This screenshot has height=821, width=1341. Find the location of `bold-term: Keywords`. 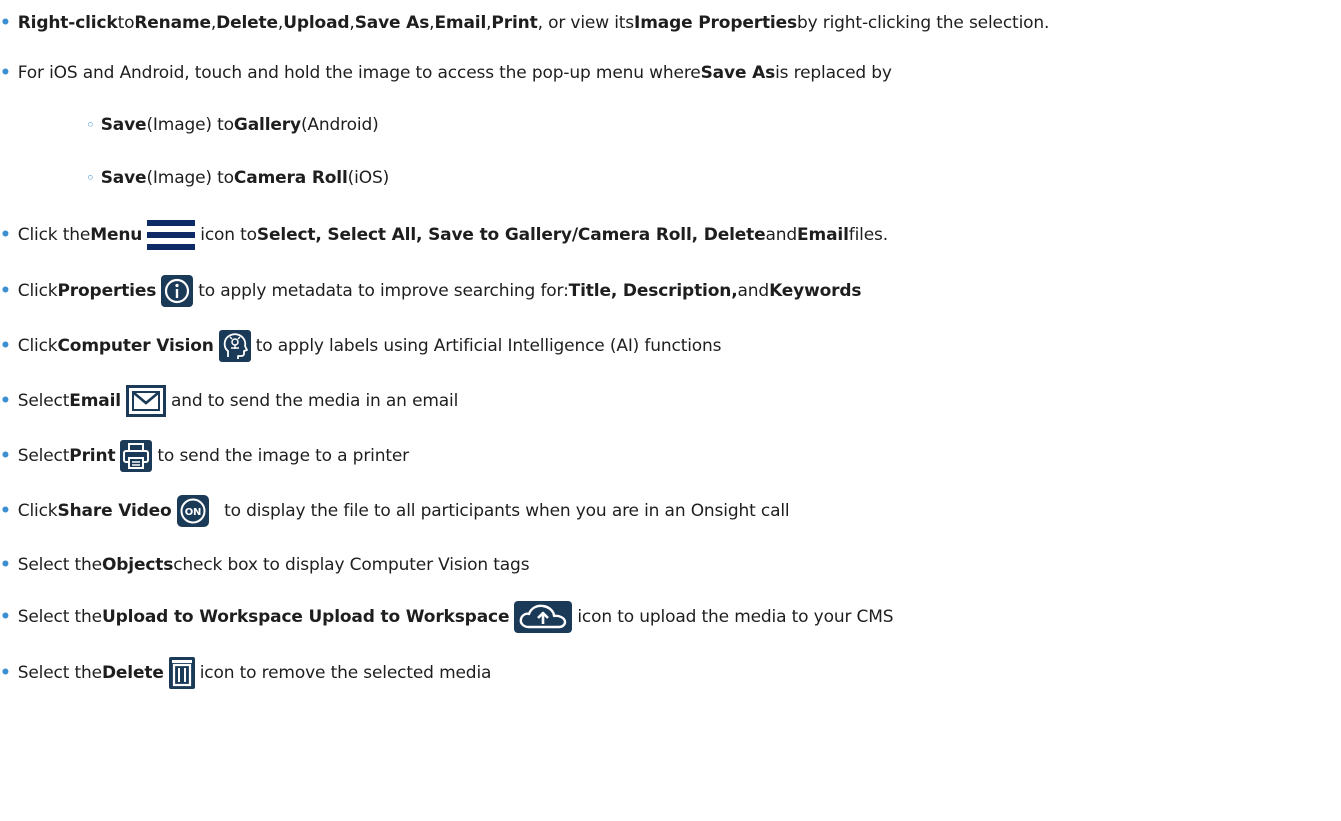

bold-term: Keywords is located at coordinates (815, 291).